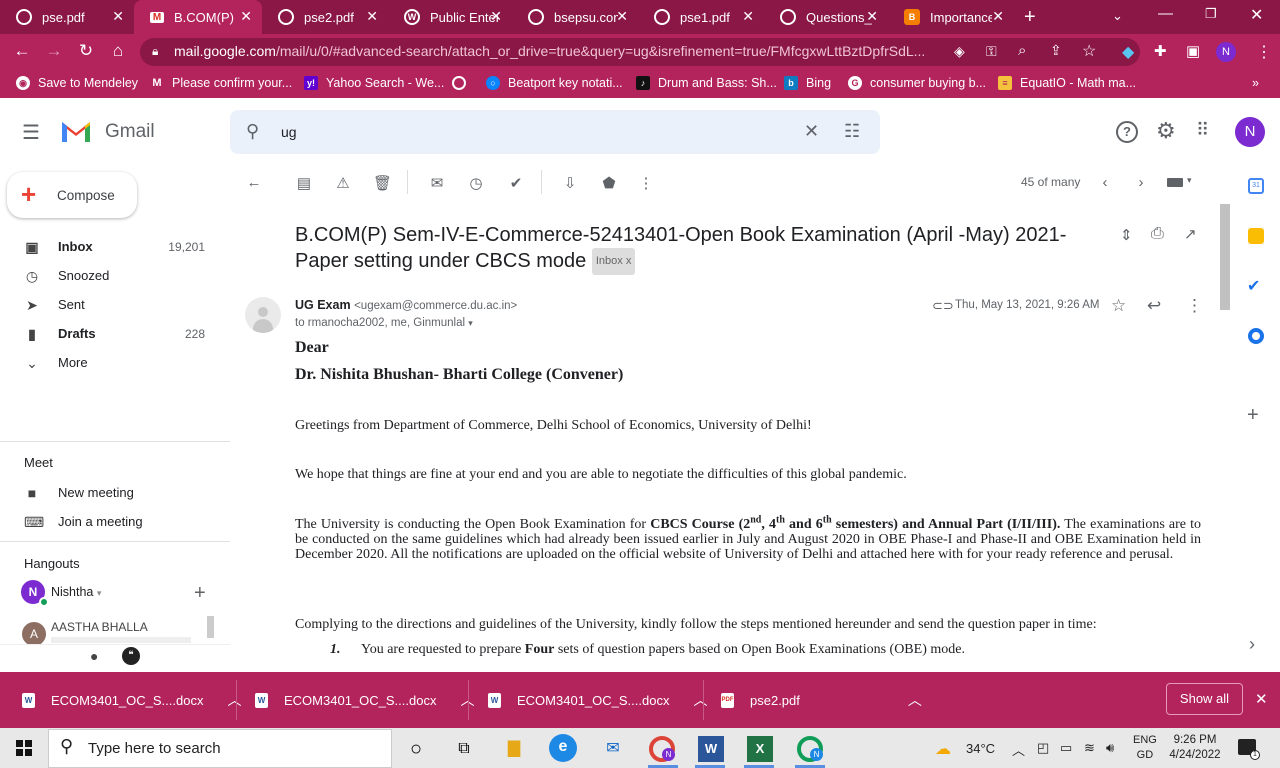 This screenshot has height=768, width=1280. What do you see at coordinates (1160, 51) in the screenshot?
I see `extensions-puzzle-icon: ✚` at bounding box center [1160, 51].